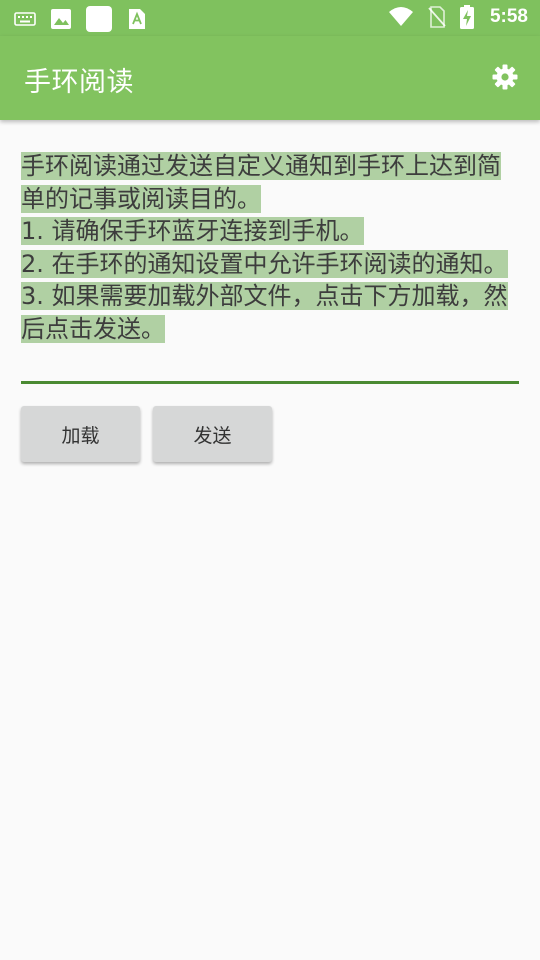  What do you see at coordinates (458, 17) in the screenshot?
I see `status-right-icons: 5:58` at bounding box center [458, 17].